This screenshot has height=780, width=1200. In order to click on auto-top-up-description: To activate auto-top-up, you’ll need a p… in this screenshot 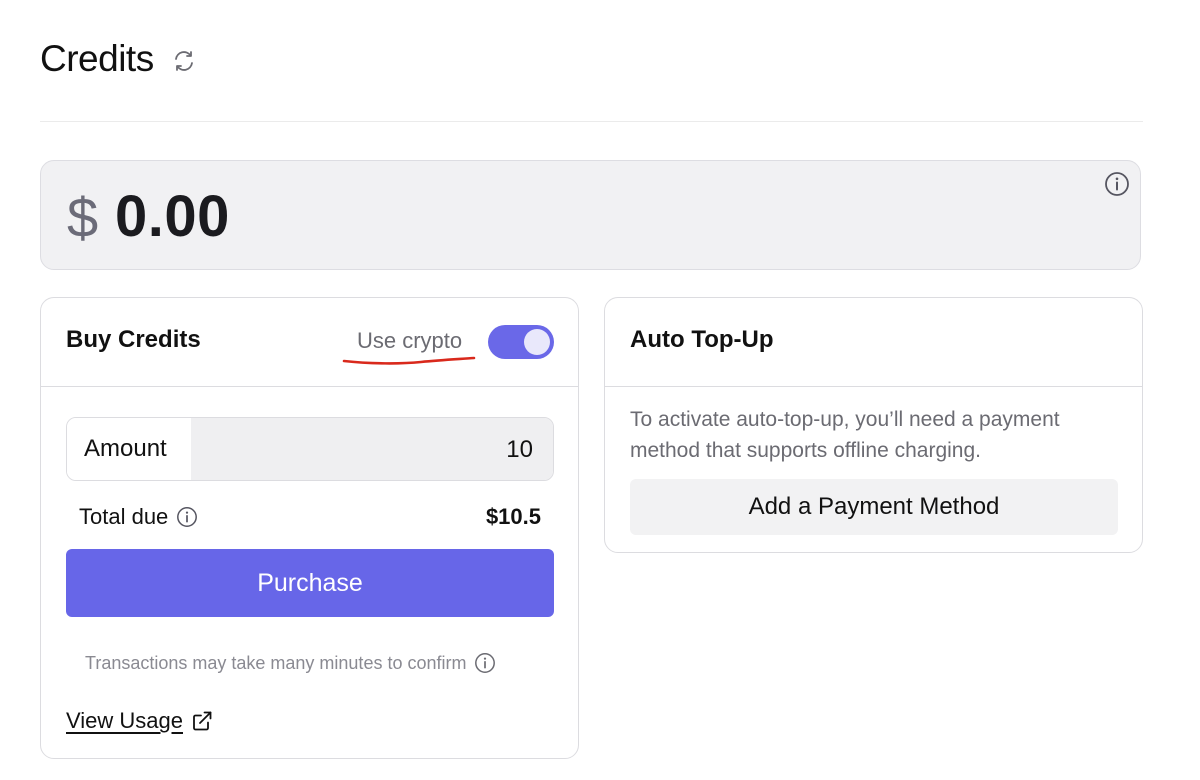, I will do `click(845, 435)`.